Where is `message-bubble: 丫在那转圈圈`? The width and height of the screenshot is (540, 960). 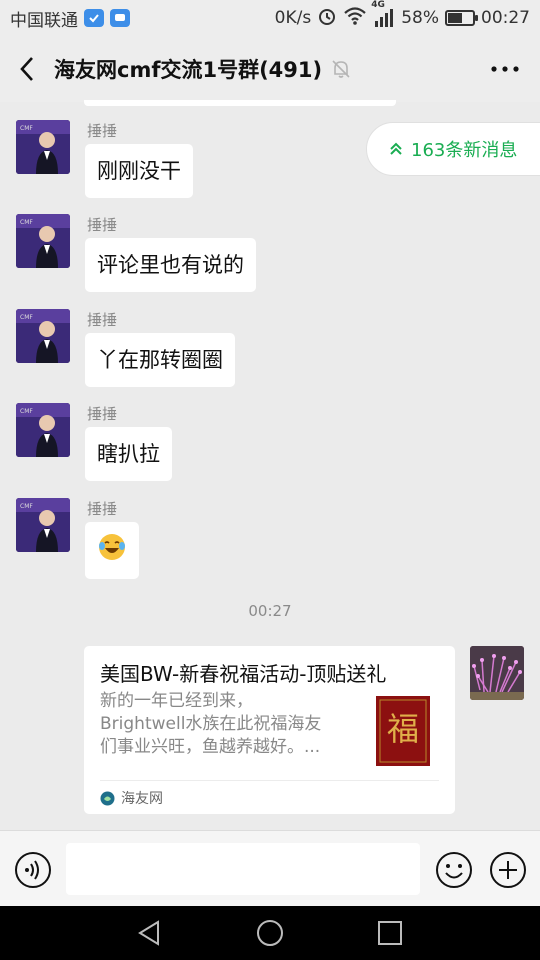 message-bubble: 丫在那转圈圈 is located at coordinates (160, 360).